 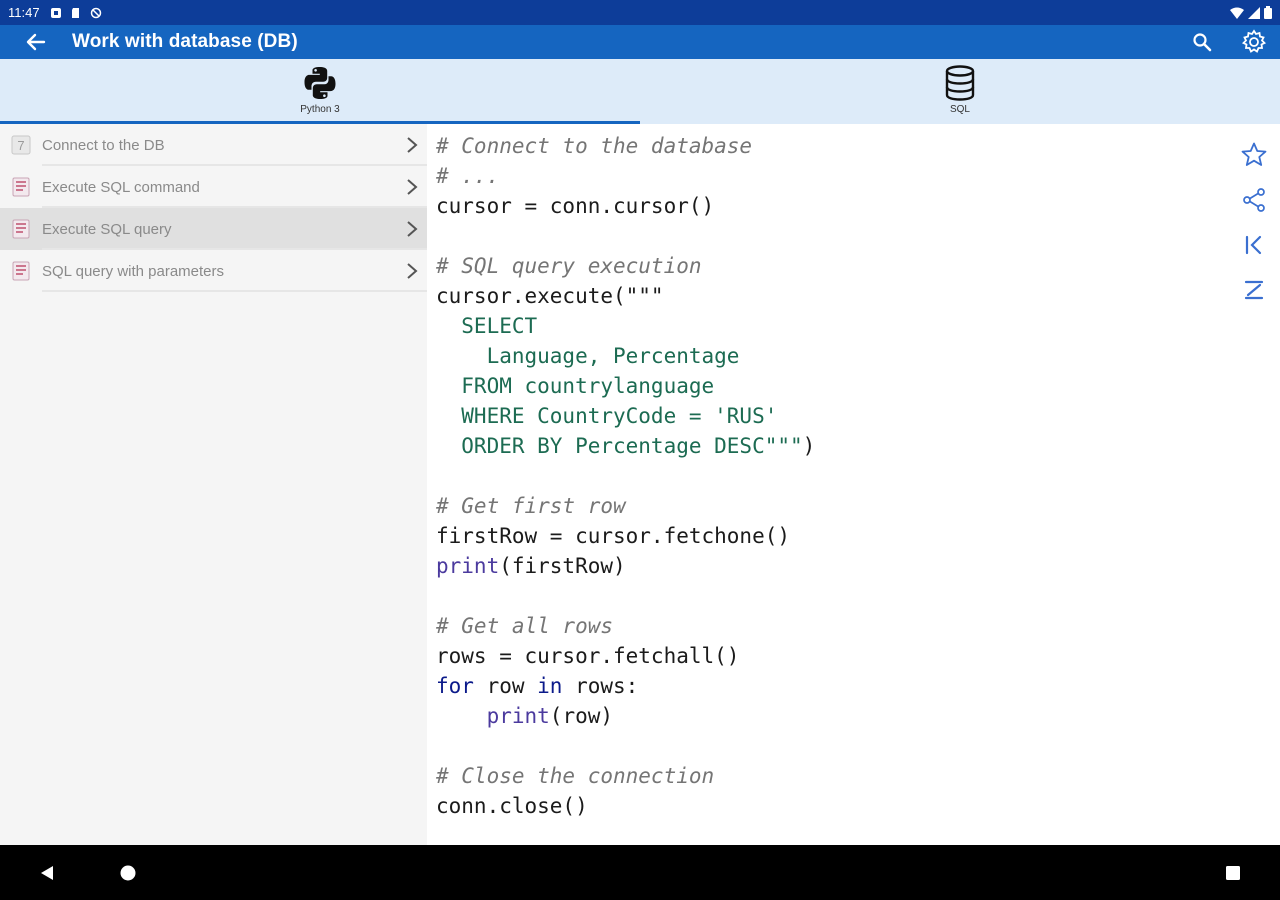 What do you see at coordinates (575, 776) in the screenshot?
I see `code-token: # Close the connection` at bounding box center [575, 776].